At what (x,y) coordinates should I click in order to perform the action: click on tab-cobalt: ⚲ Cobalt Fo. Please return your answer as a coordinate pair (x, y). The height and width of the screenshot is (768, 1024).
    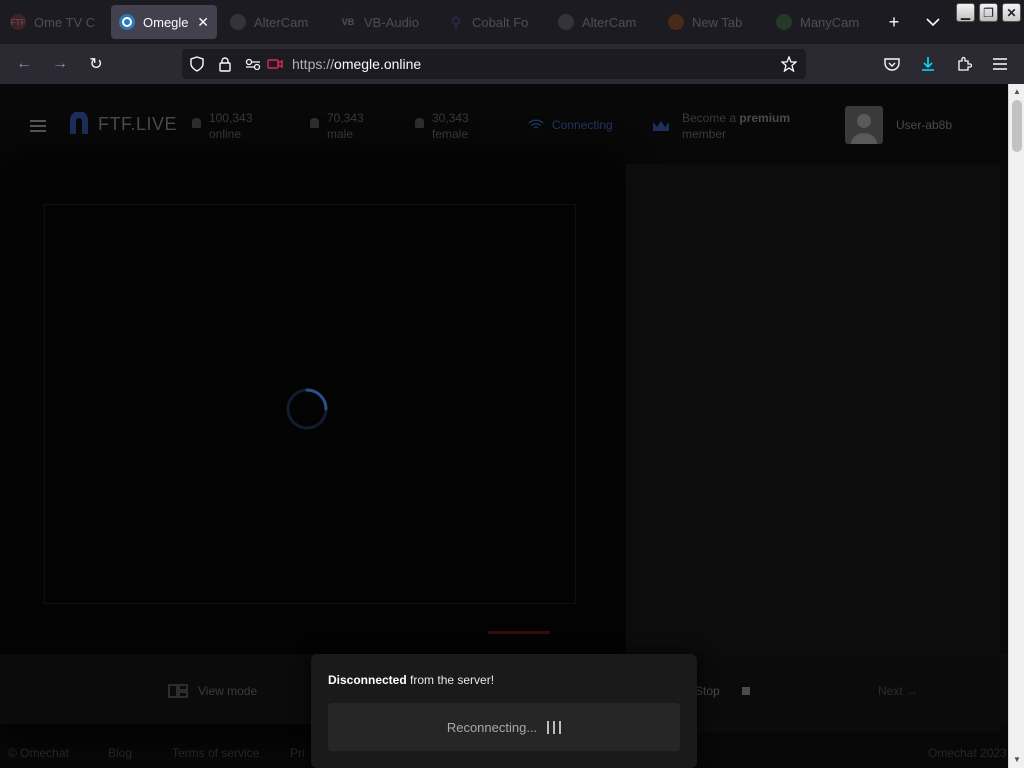
    Looking at the image, I should click on (492, 22).